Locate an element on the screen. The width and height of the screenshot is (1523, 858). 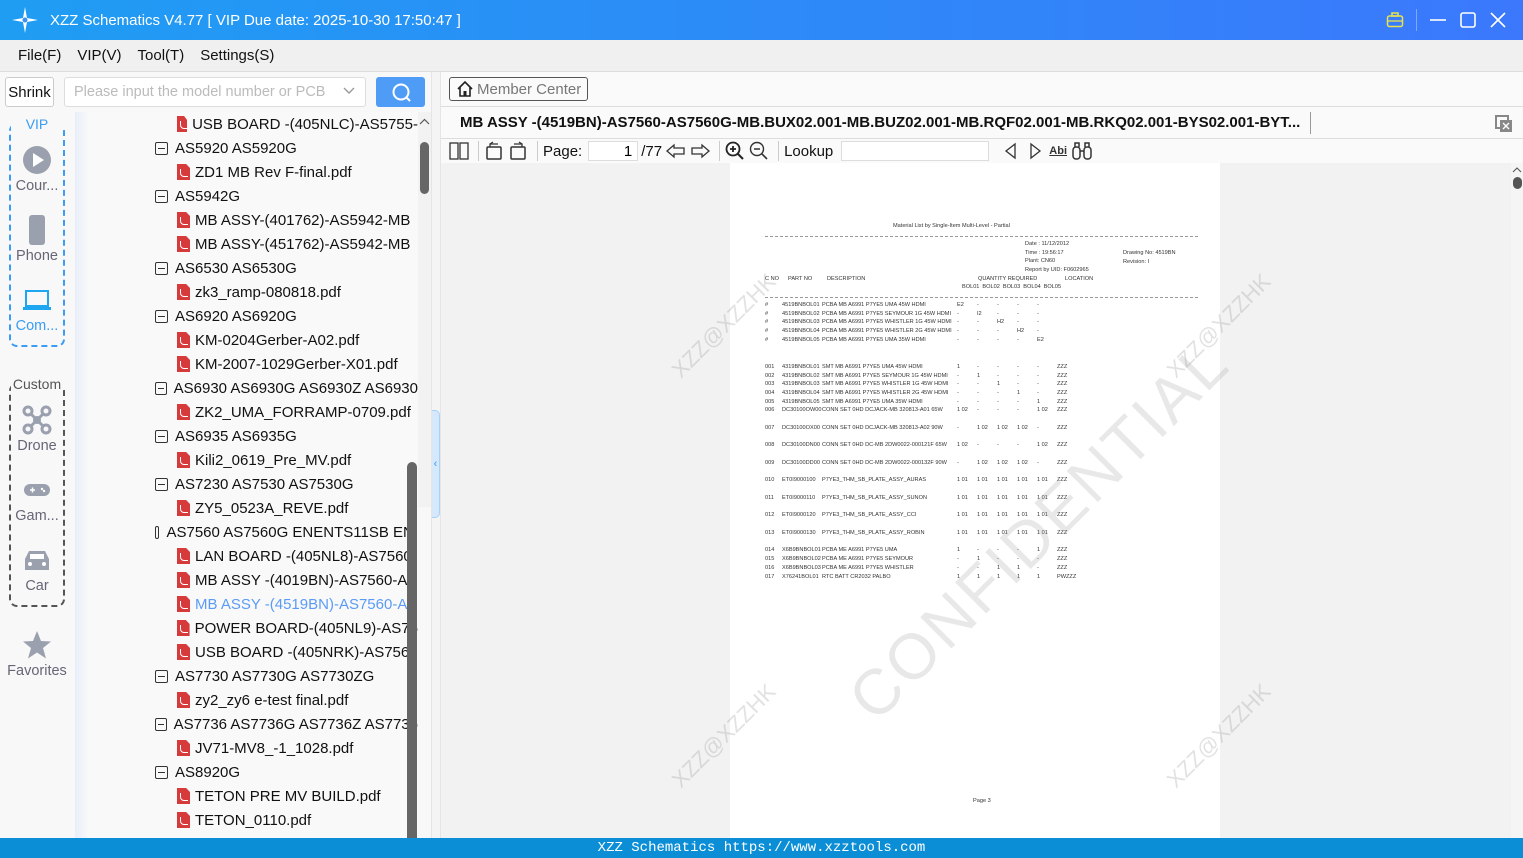
collapse-panel-button: ‹ is located at coordinates (436, 464).